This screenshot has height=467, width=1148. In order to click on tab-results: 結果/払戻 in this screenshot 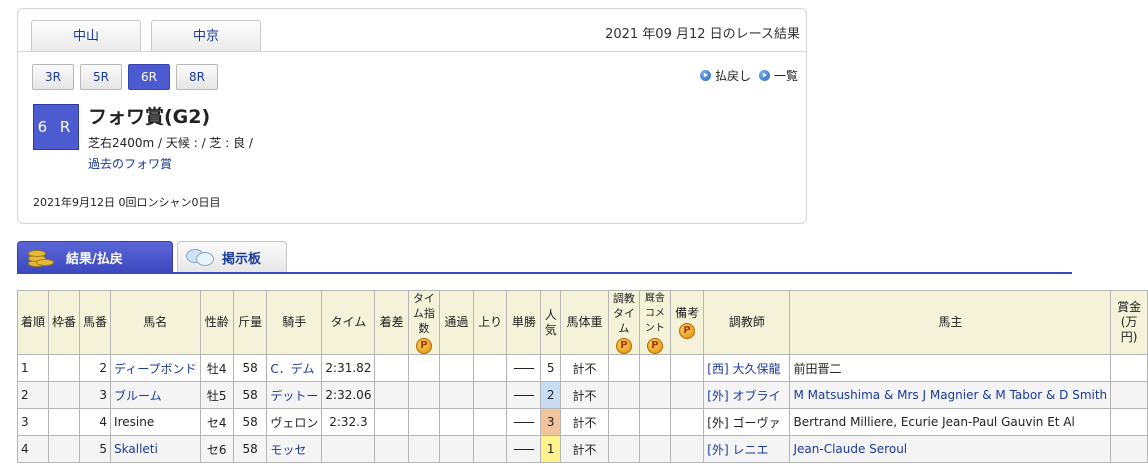, I will do `click(95, 257)`.